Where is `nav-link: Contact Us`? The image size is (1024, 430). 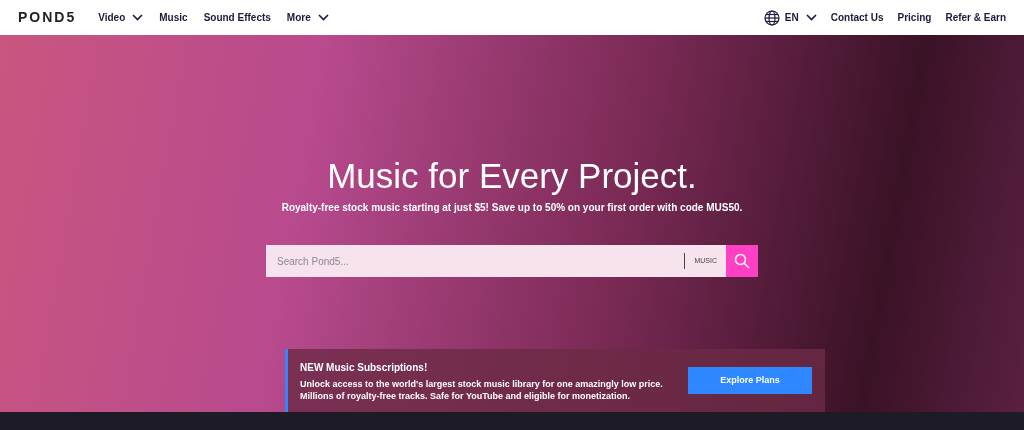 nav-link: Contact Us is located at coordinates (857, 17).